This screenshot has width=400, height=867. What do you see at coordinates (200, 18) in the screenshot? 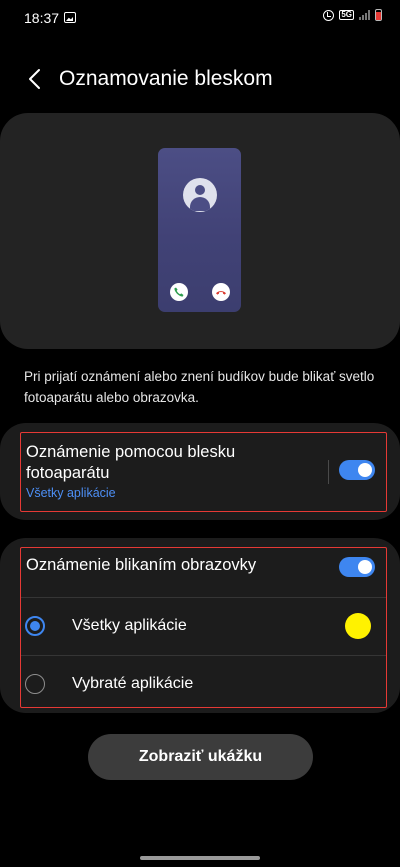
I see `status-bar: 18:37 5G` at bounding box center [200, 18].